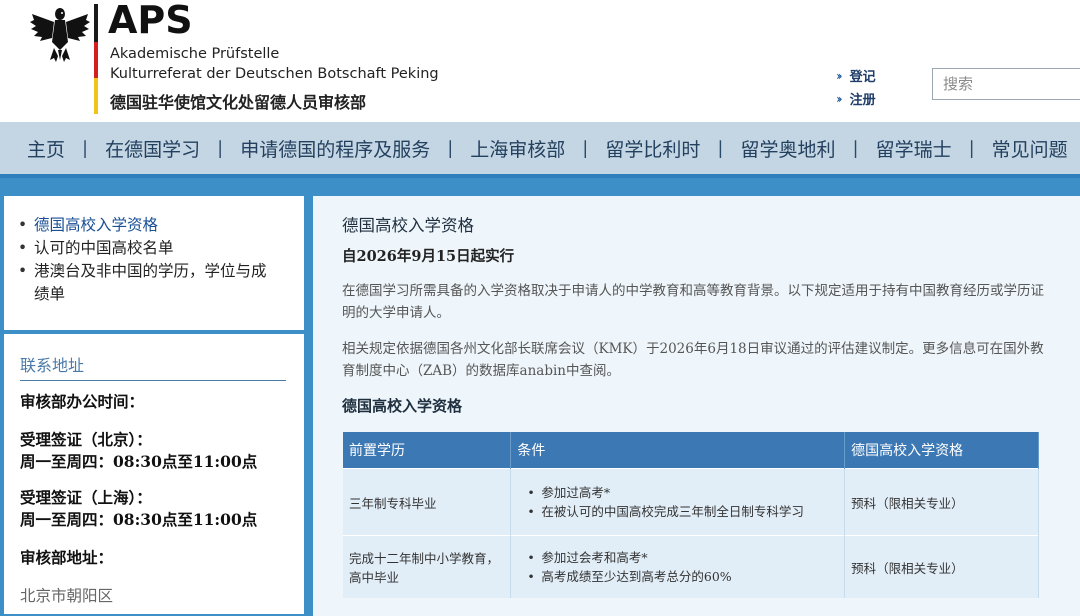 Image resolution: width=1080 pixels, height=616 pixels. What do you see at coordinates (1006, 84) in the screenshot?
I see `search-input` at bounding box center [1006, 84].